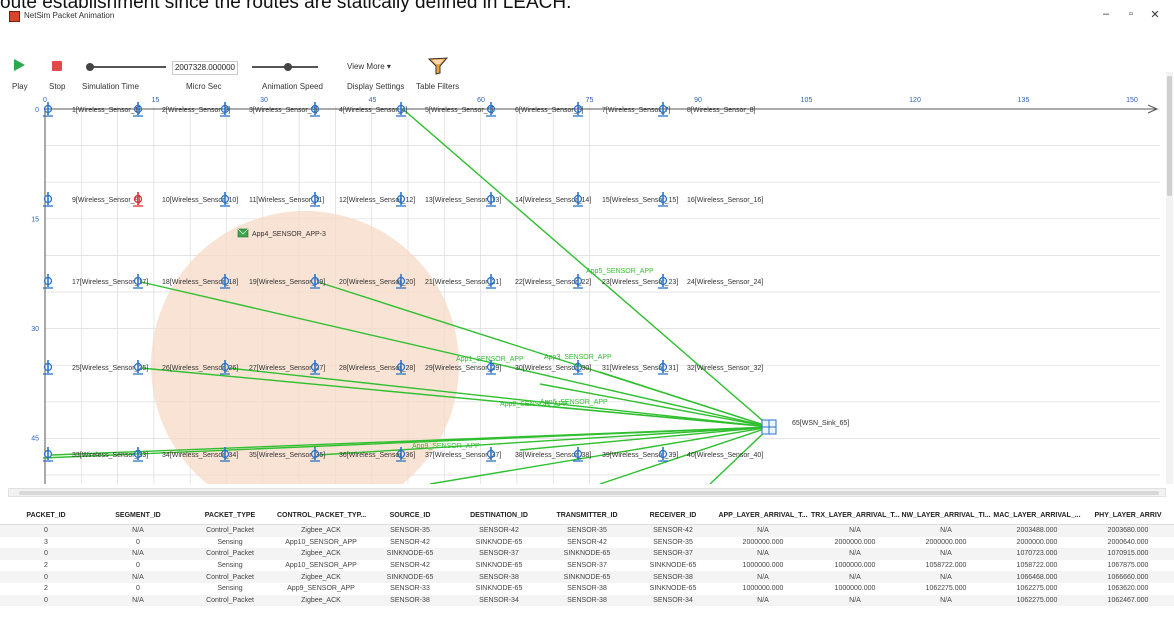 The height and width of the screenshot is (625, 1174). Describe the element at coordinates (410, 515) in the screenshot. I see `column-header: SOURCE_ID` at that location.